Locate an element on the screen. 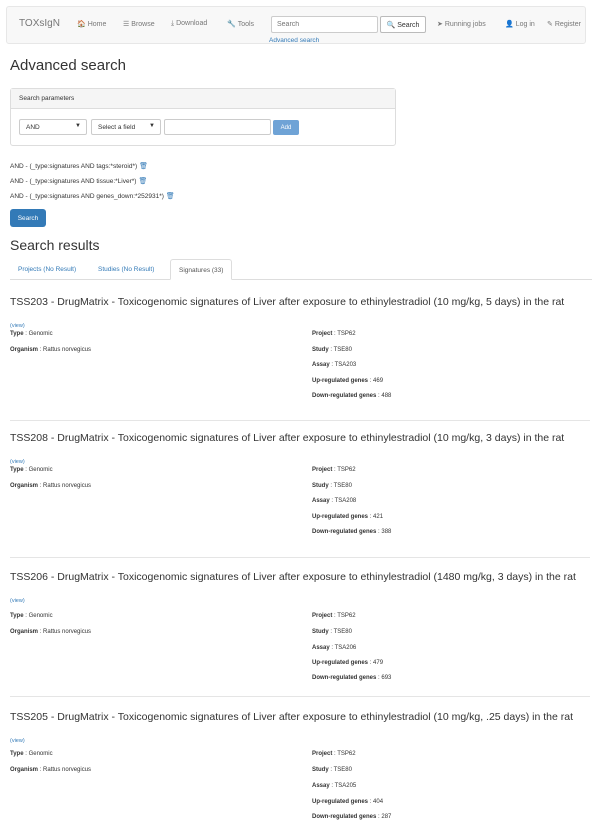 Image resolution: width=593 pixels, height=823 pixels. advanced-search-link: Advanced search is located at coordinates (294, 40).